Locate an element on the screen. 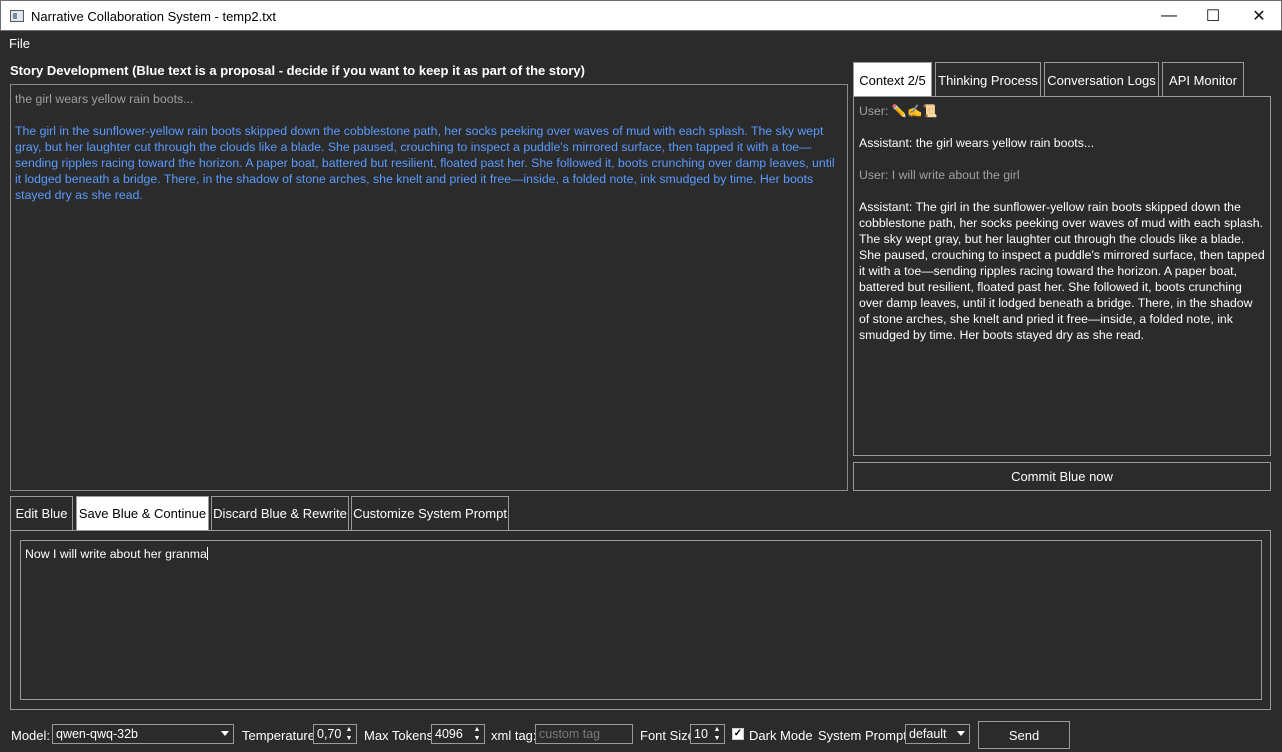  menu-bar: File is located at coordinates (641, 43).